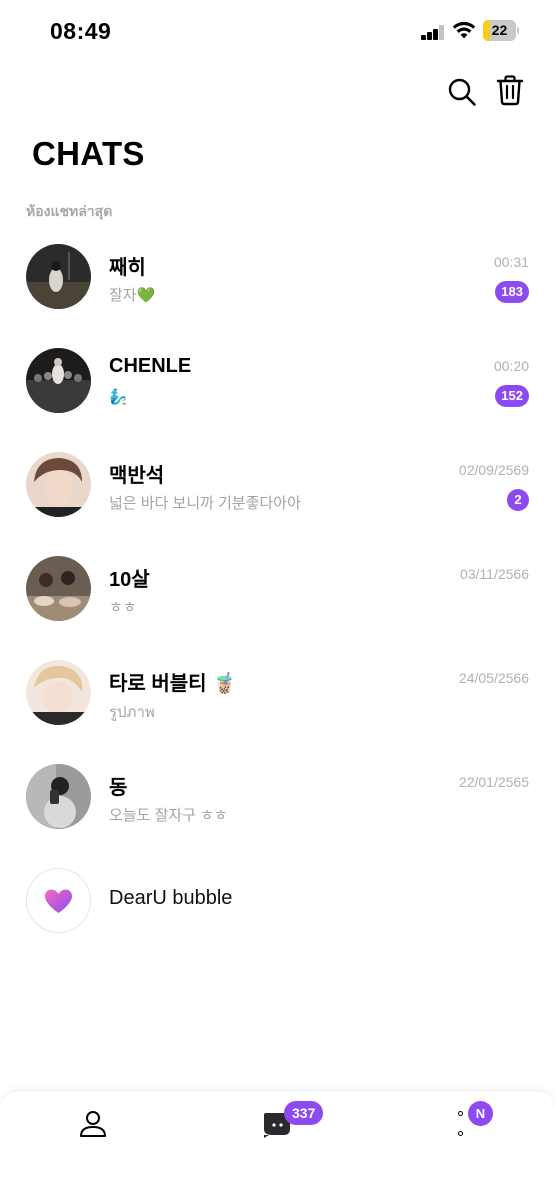 This screenshot has height=1200, width=555. What do you see at coordinates (93, 1124) in the screenshot?
I see `person-icon` at bounding box center [93, 1124].